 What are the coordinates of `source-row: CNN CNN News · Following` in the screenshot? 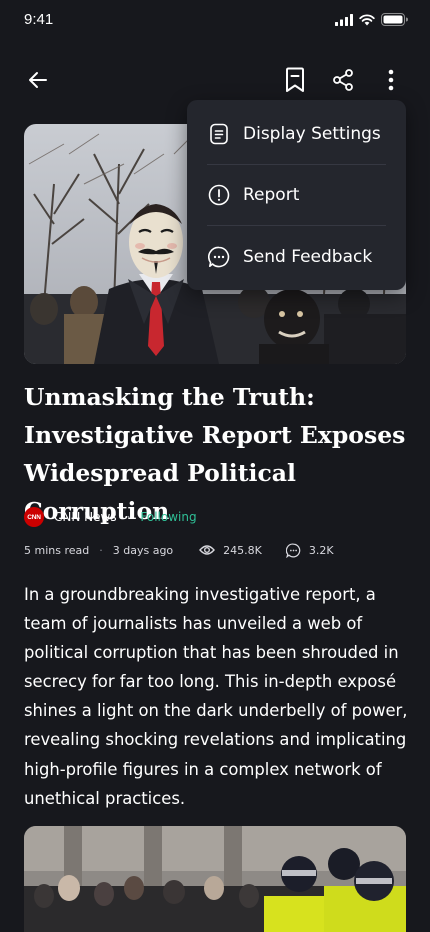 It's located at (110, 517).